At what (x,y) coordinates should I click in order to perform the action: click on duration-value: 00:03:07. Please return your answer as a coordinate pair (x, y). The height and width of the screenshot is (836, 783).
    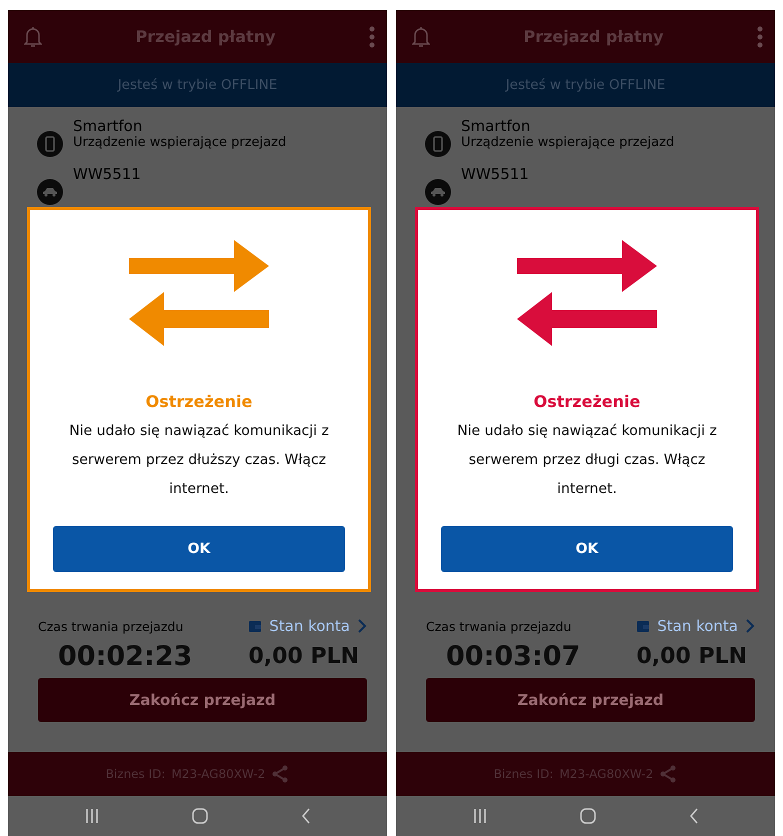
    Looking at the image, I should click on (513, 656).